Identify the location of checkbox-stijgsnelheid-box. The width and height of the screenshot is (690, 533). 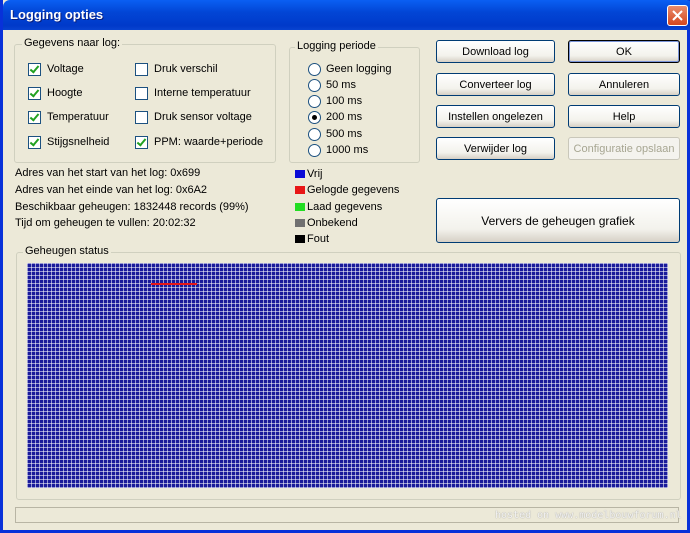
(34, 142).